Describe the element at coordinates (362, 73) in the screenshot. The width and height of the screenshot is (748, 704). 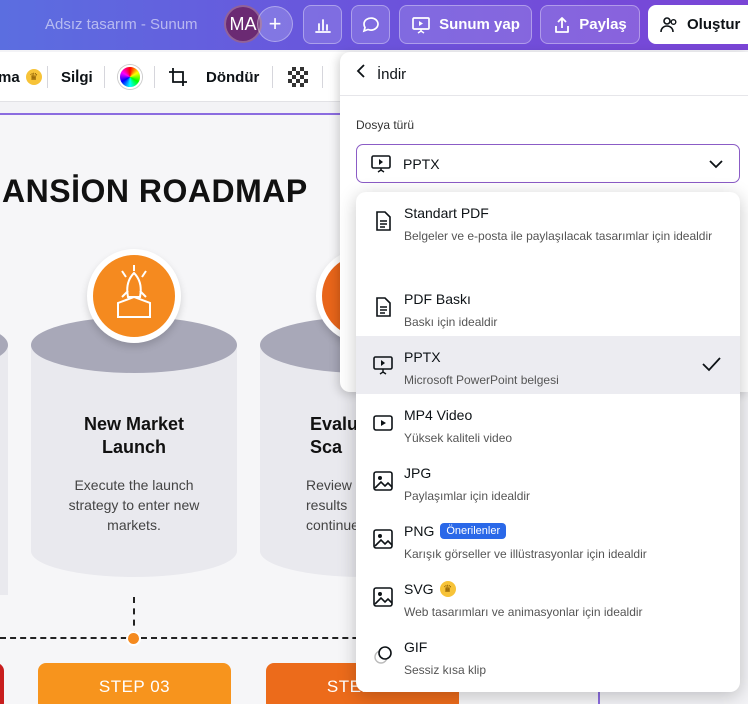
I see `back-chevron-icon` at that location.